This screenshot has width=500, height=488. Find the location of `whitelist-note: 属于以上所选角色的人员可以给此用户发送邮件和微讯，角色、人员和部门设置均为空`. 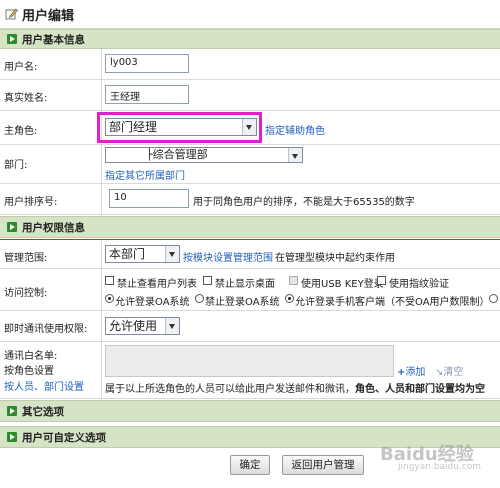

whitelist-note: 属于以上所选角色的人员可以给此用户发送邮件和微讯，角色、人员和部门设置均为空 is located at coordinates (295, 387).